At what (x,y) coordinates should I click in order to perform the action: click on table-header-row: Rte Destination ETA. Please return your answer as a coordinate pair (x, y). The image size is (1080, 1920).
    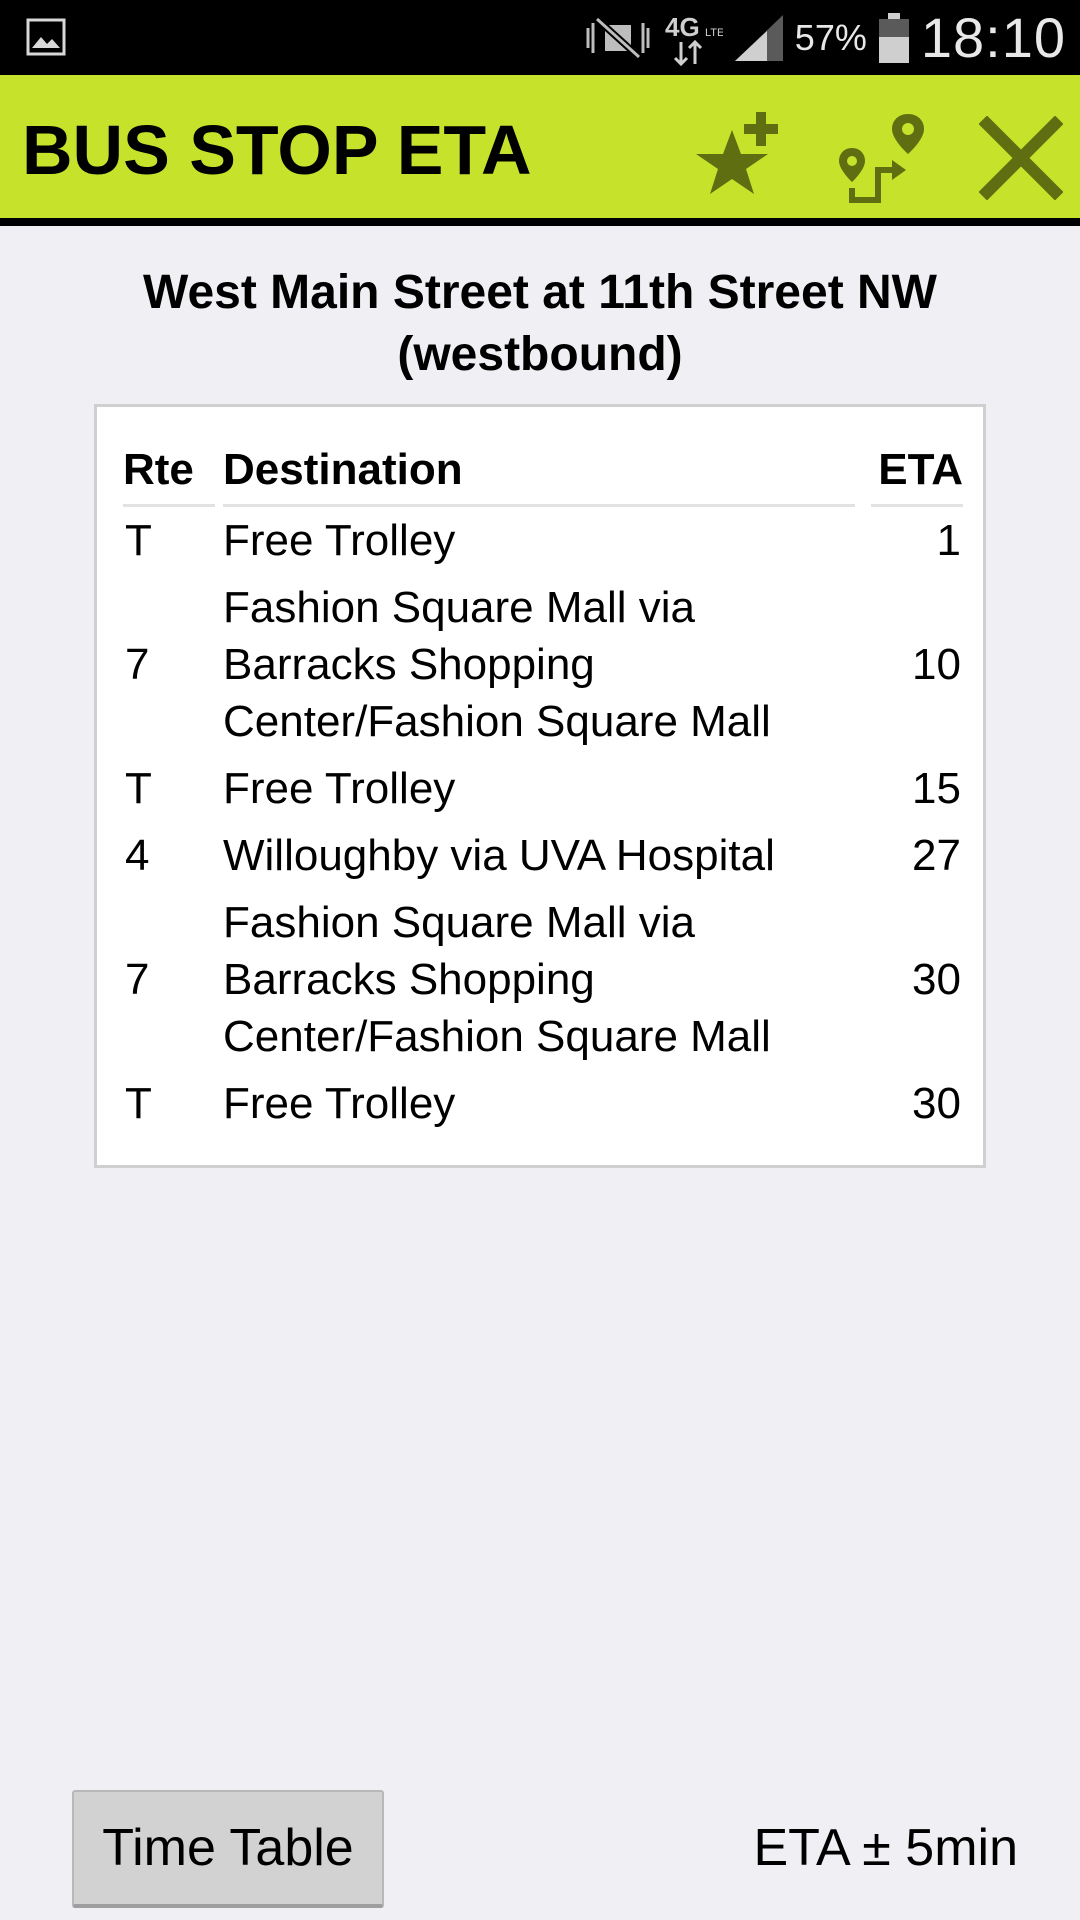
    Looking at the image, I should click on (543, 472).